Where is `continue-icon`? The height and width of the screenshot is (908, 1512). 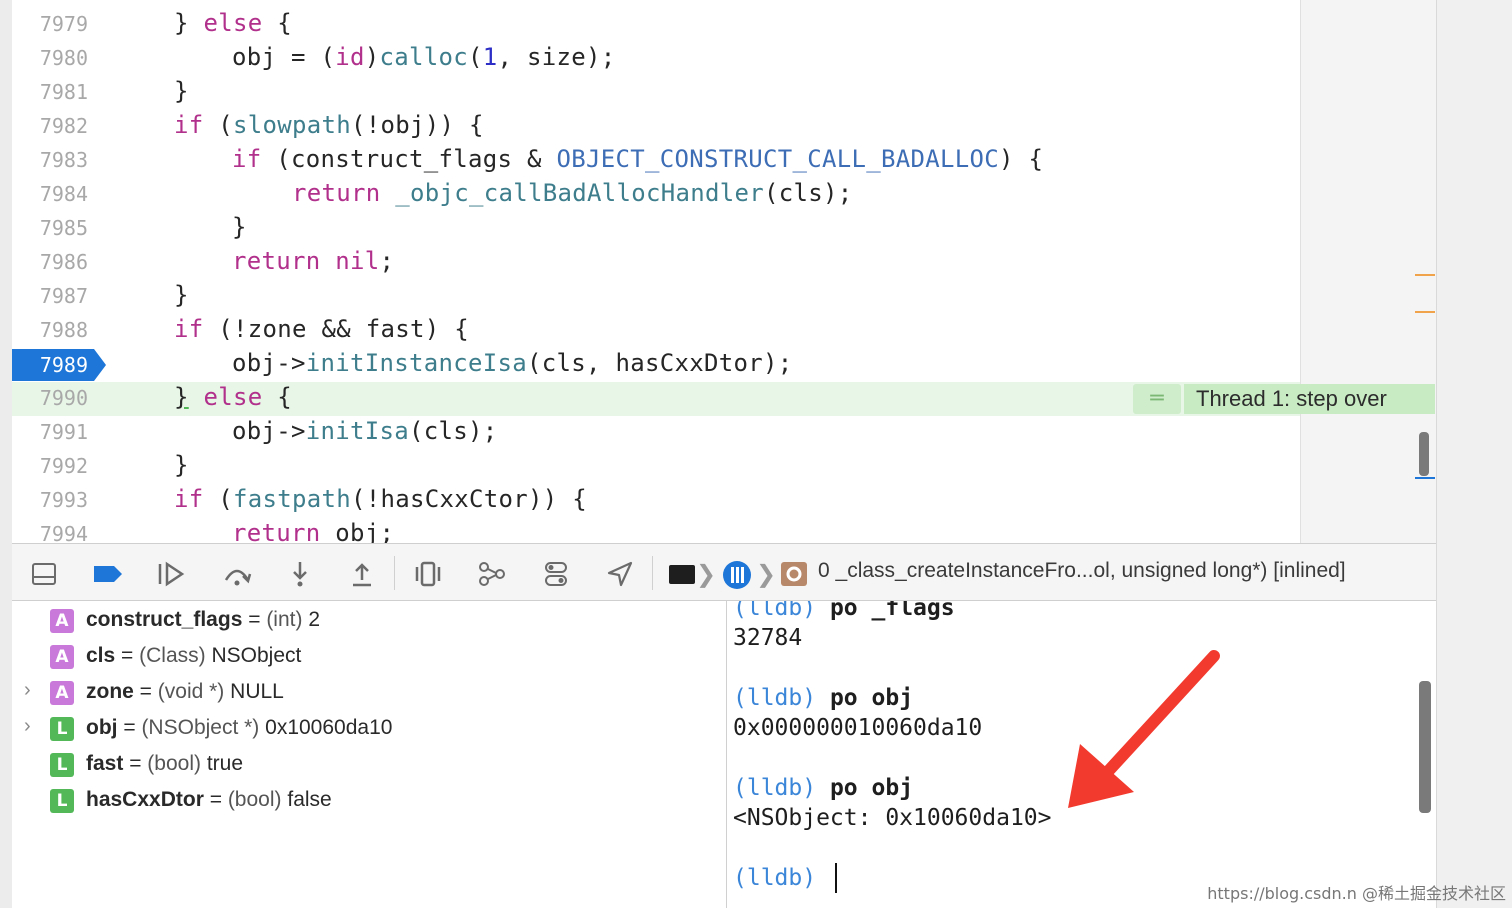 continue-icon is located at coordinates (170, 574).